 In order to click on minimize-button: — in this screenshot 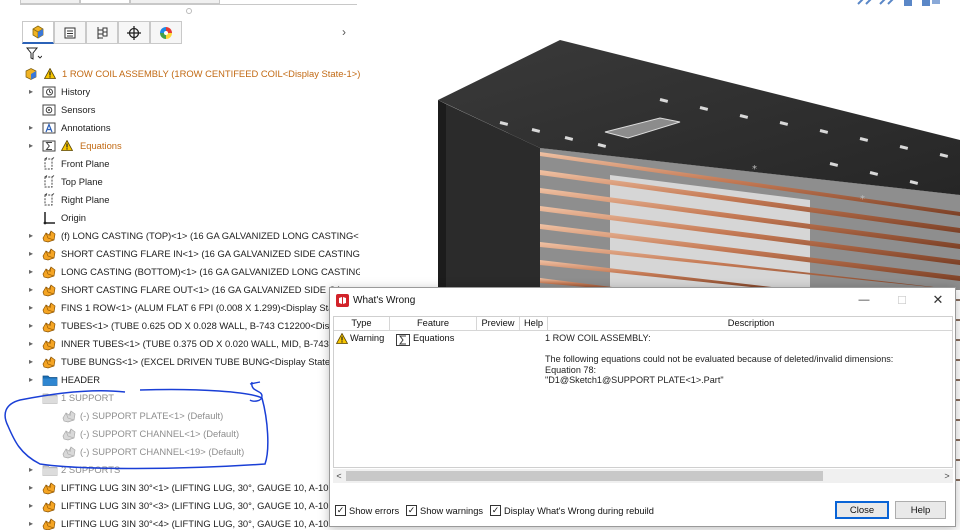, I will do `click(864, 300)`.